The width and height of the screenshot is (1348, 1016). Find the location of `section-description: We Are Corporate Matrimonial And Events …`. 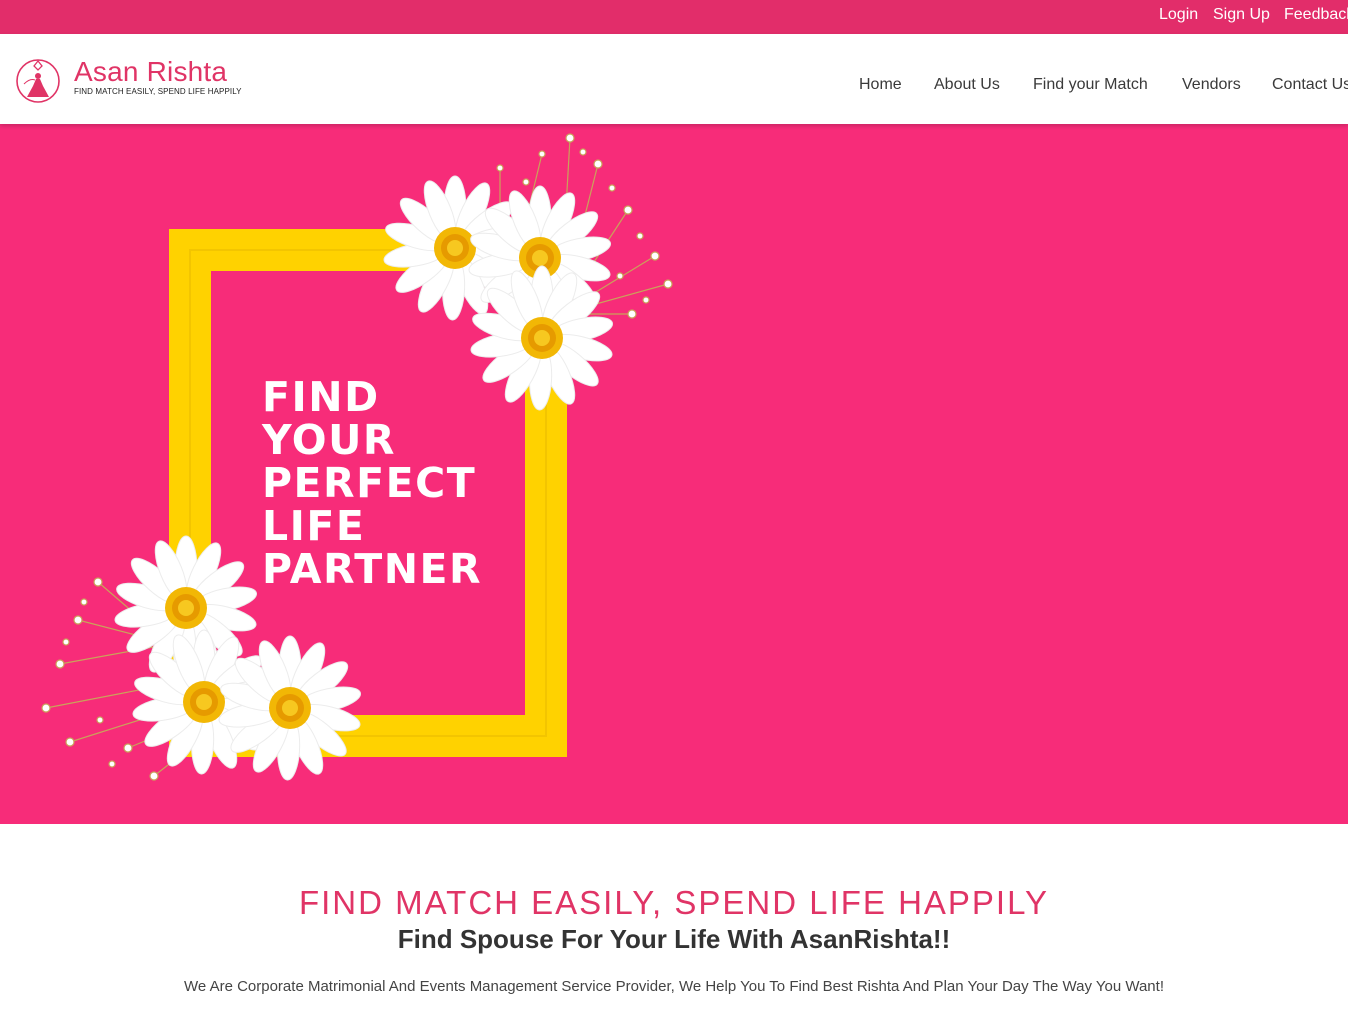

section-description: We Are Corporate Matrimonial And Events … is located at coordinates (674, 986).